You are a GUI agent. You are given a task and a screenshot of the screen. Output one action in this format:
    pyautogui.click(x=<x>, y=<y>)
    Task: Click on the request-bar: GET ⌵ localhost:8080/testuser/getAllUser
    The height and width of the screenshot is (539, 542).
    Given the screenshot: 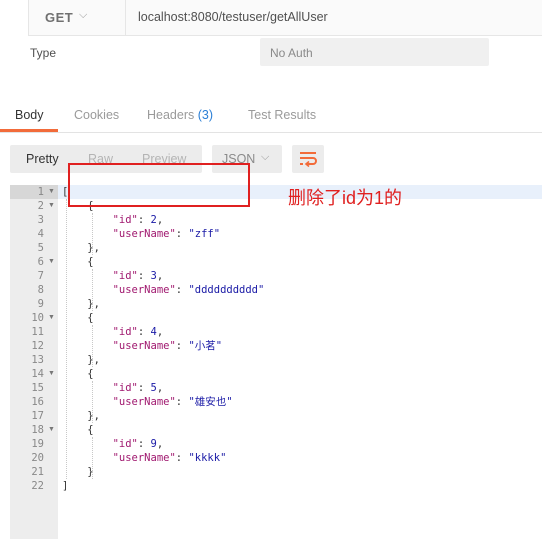 What is the action you would take?
    pyautogui.click(x=271, y=18)
    